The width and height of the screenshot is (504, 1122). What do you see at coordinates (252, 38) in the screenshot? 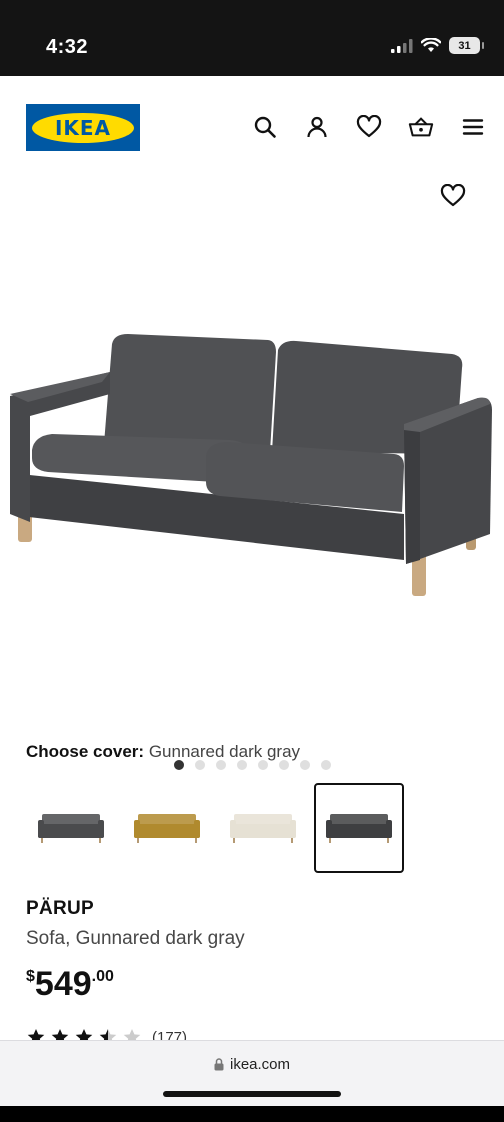
I see `status-bar: 4:32 31` at bounding box center [252, 38].